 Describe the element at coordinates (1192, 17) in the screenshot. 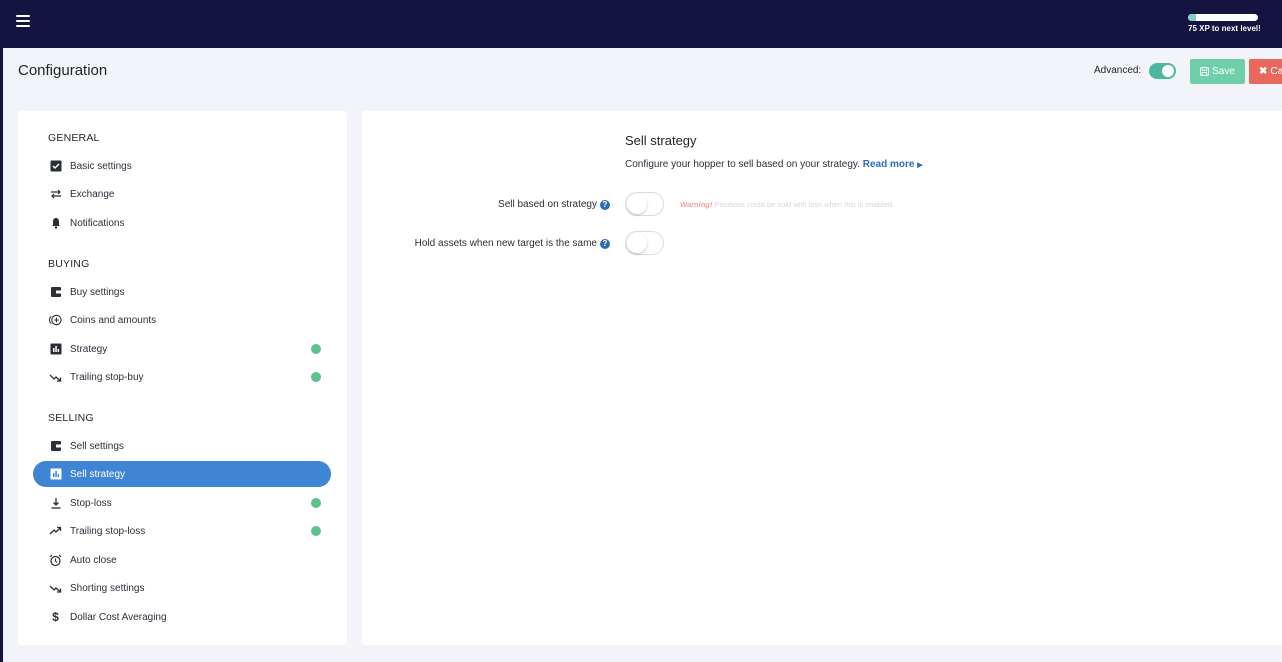

I see `xp-progress-fill` at that location.